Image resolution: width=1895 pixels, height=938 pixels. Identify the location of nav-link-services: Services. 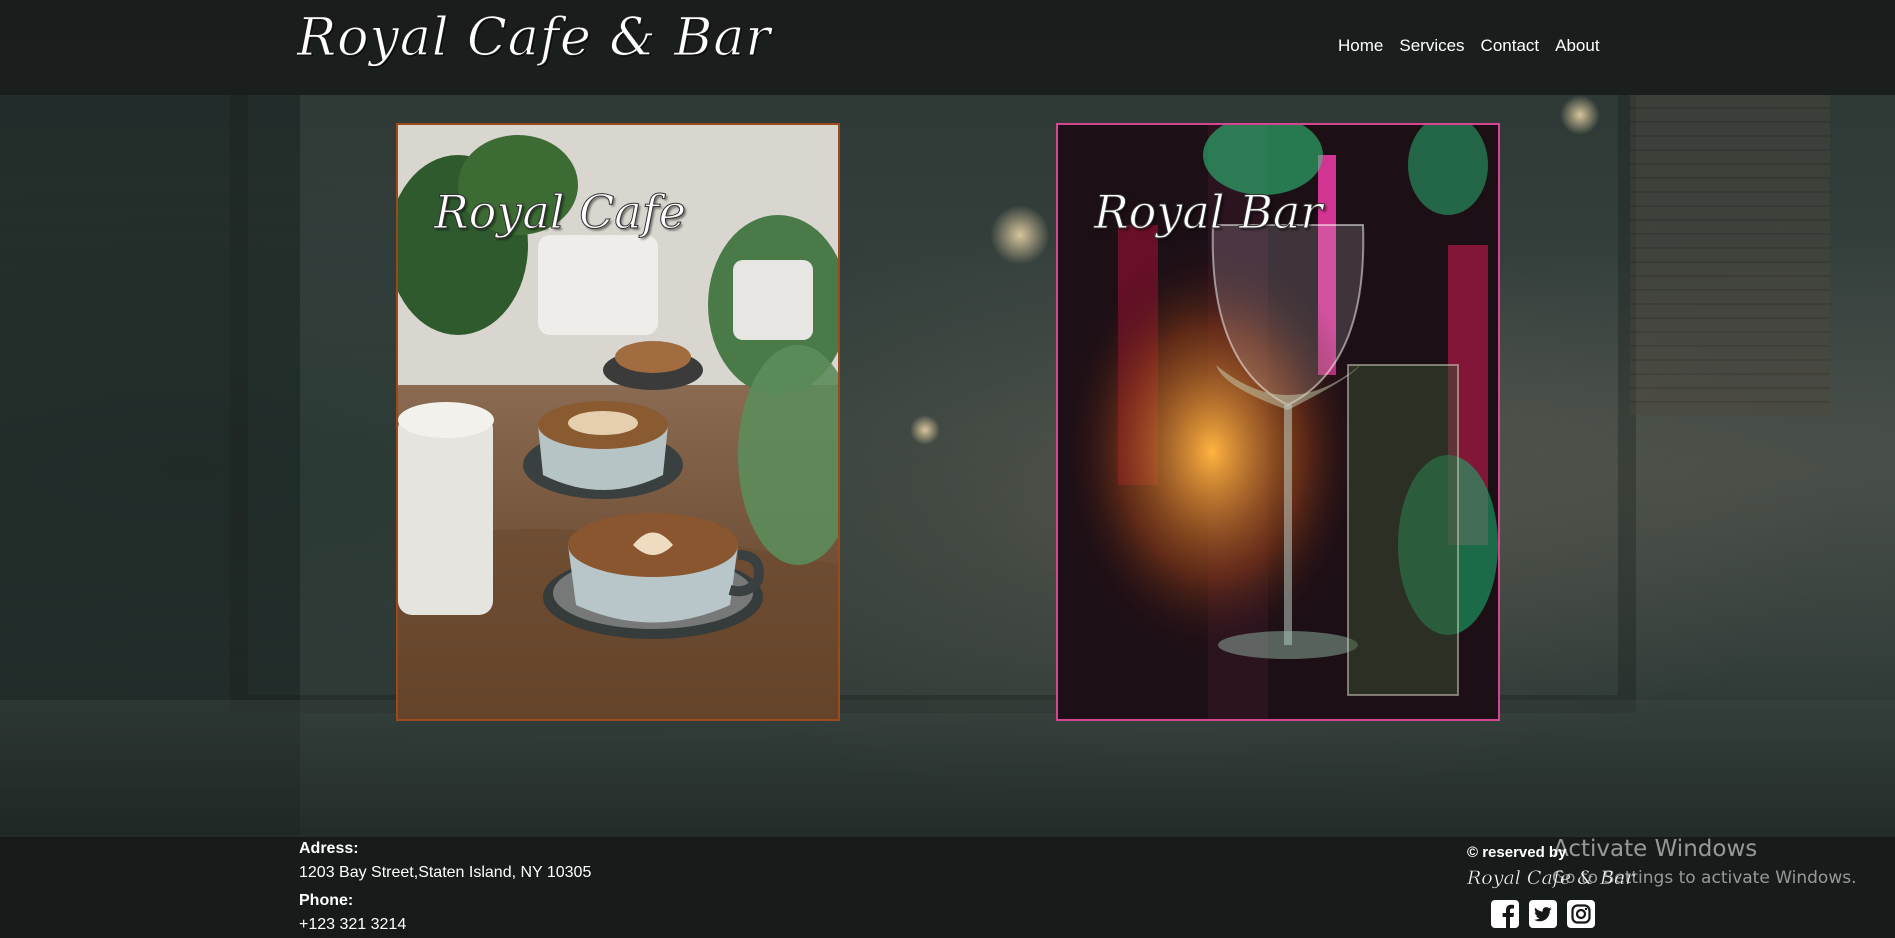
(1431, 46).